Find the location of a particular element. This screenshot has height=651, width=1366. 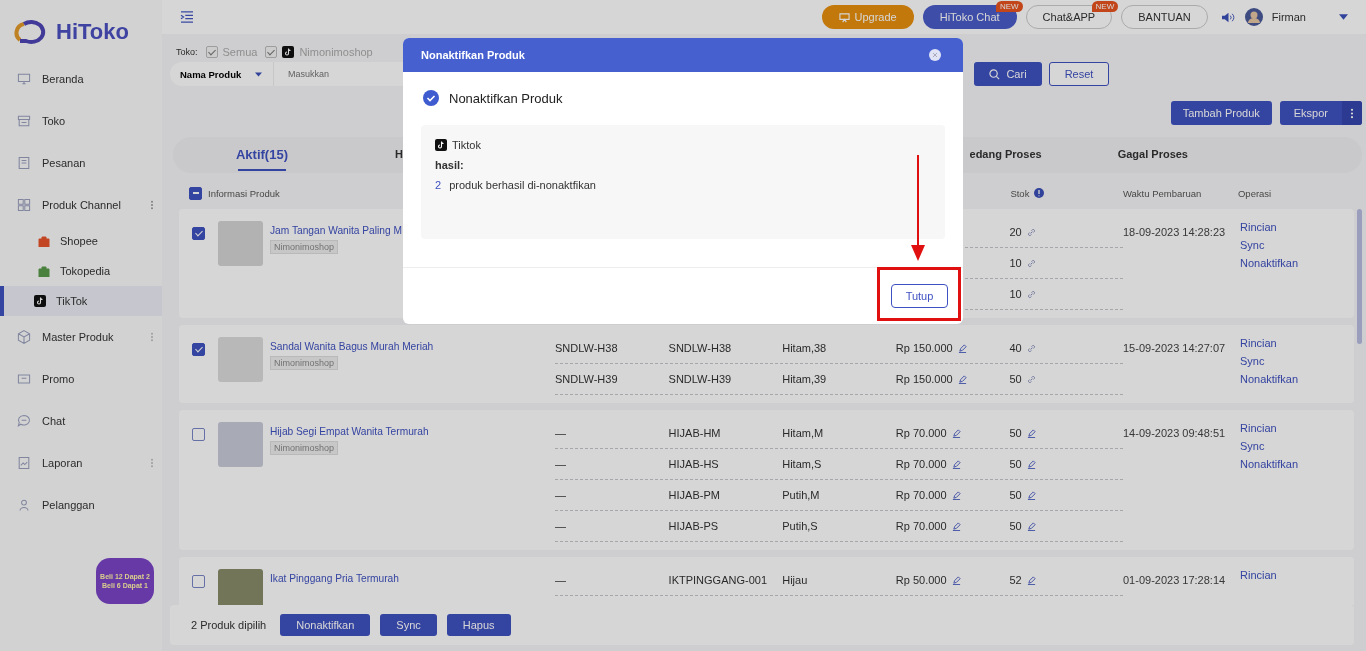

reset-button: Reset is located at coordinates (1079, 74).